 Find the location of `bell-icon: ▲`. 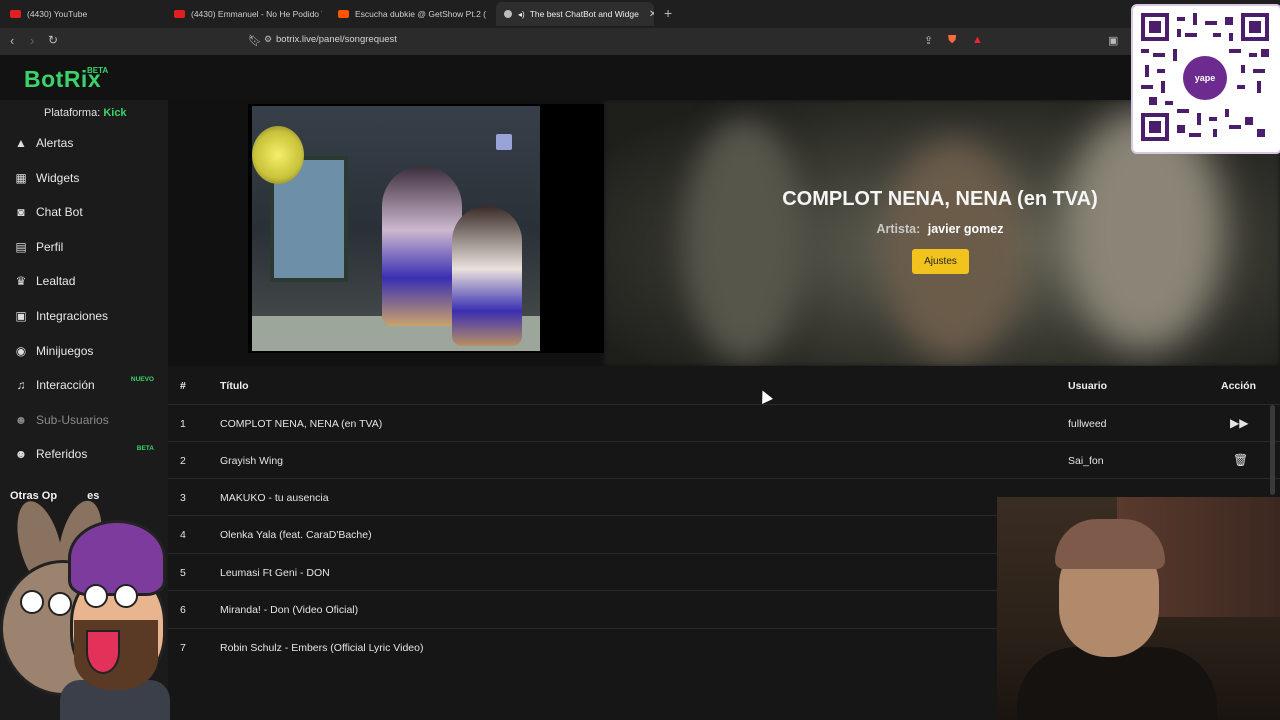

bell-icon: ▲ is located at coordinates (21, 143).